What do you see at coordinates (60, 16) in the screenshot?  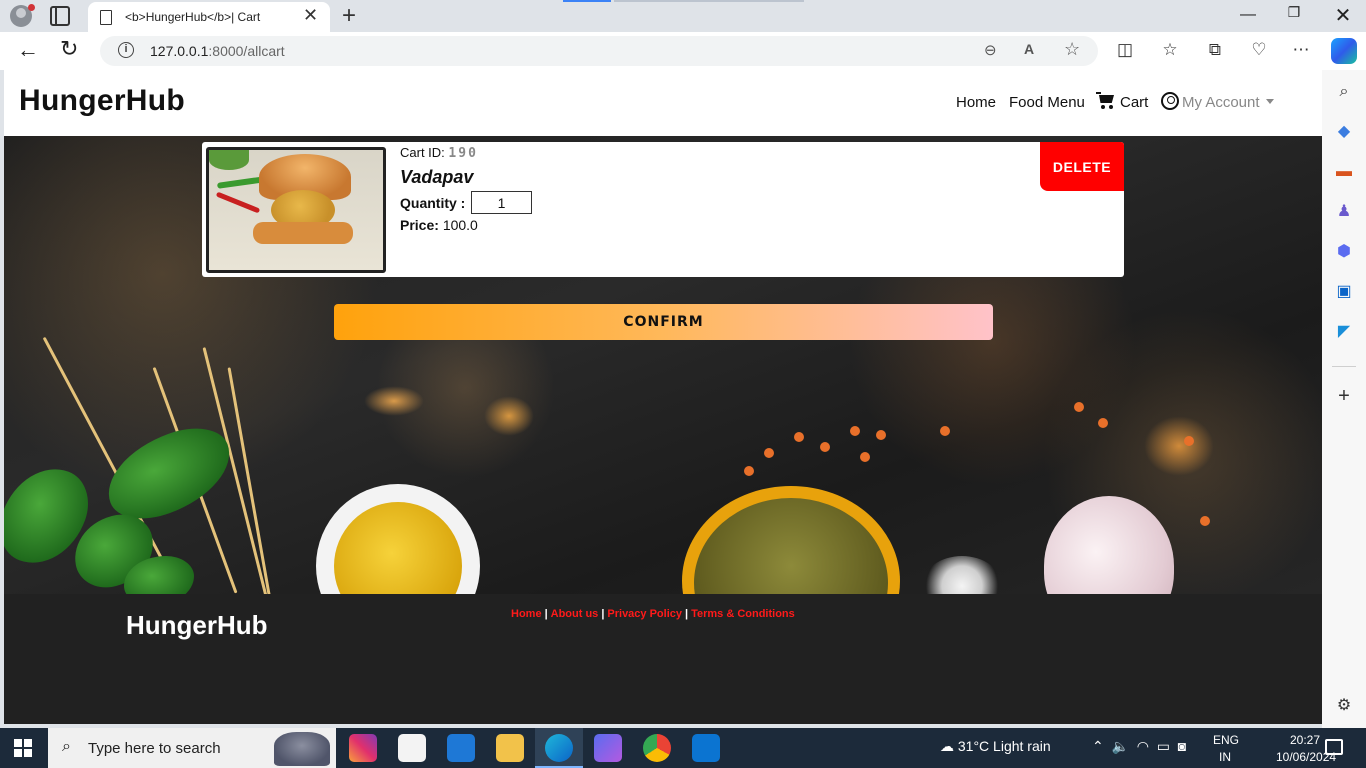 I see `tab-actions-icon` at bounding box center [60, 16].